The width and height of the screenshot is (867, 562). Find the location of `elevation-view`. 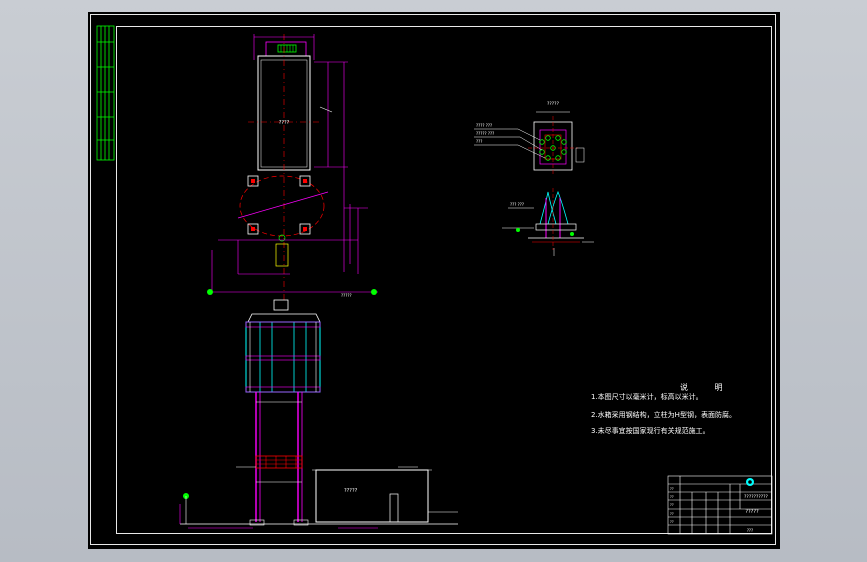

elevation-view is located at coordinates (318, 414).